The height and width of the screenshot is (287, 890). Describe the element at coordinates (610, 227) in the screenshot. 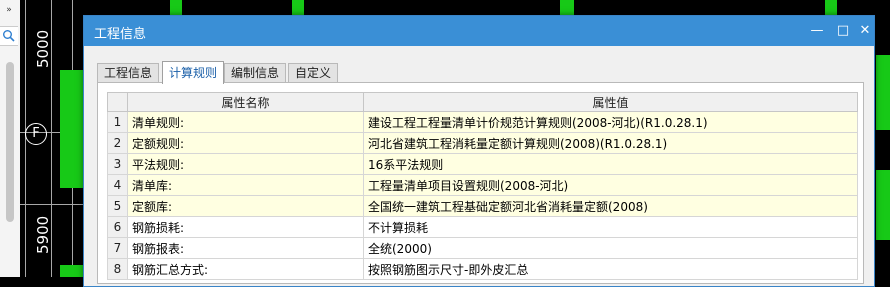

I see `property-value: 不计算损耗` at that location.